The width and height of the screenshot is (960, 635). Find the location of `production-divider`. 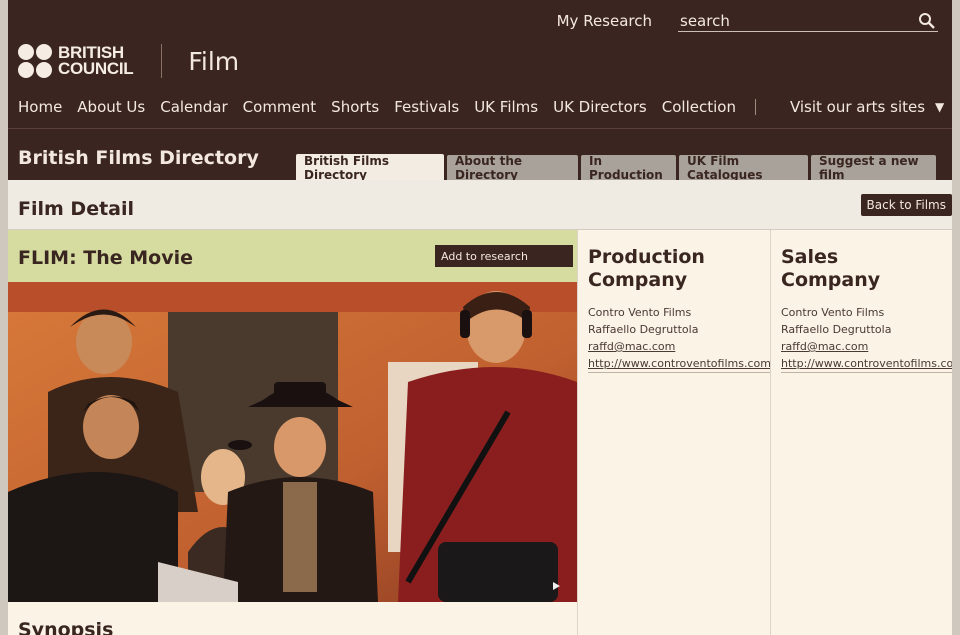

production-divider is located at coordinates (679, 372).